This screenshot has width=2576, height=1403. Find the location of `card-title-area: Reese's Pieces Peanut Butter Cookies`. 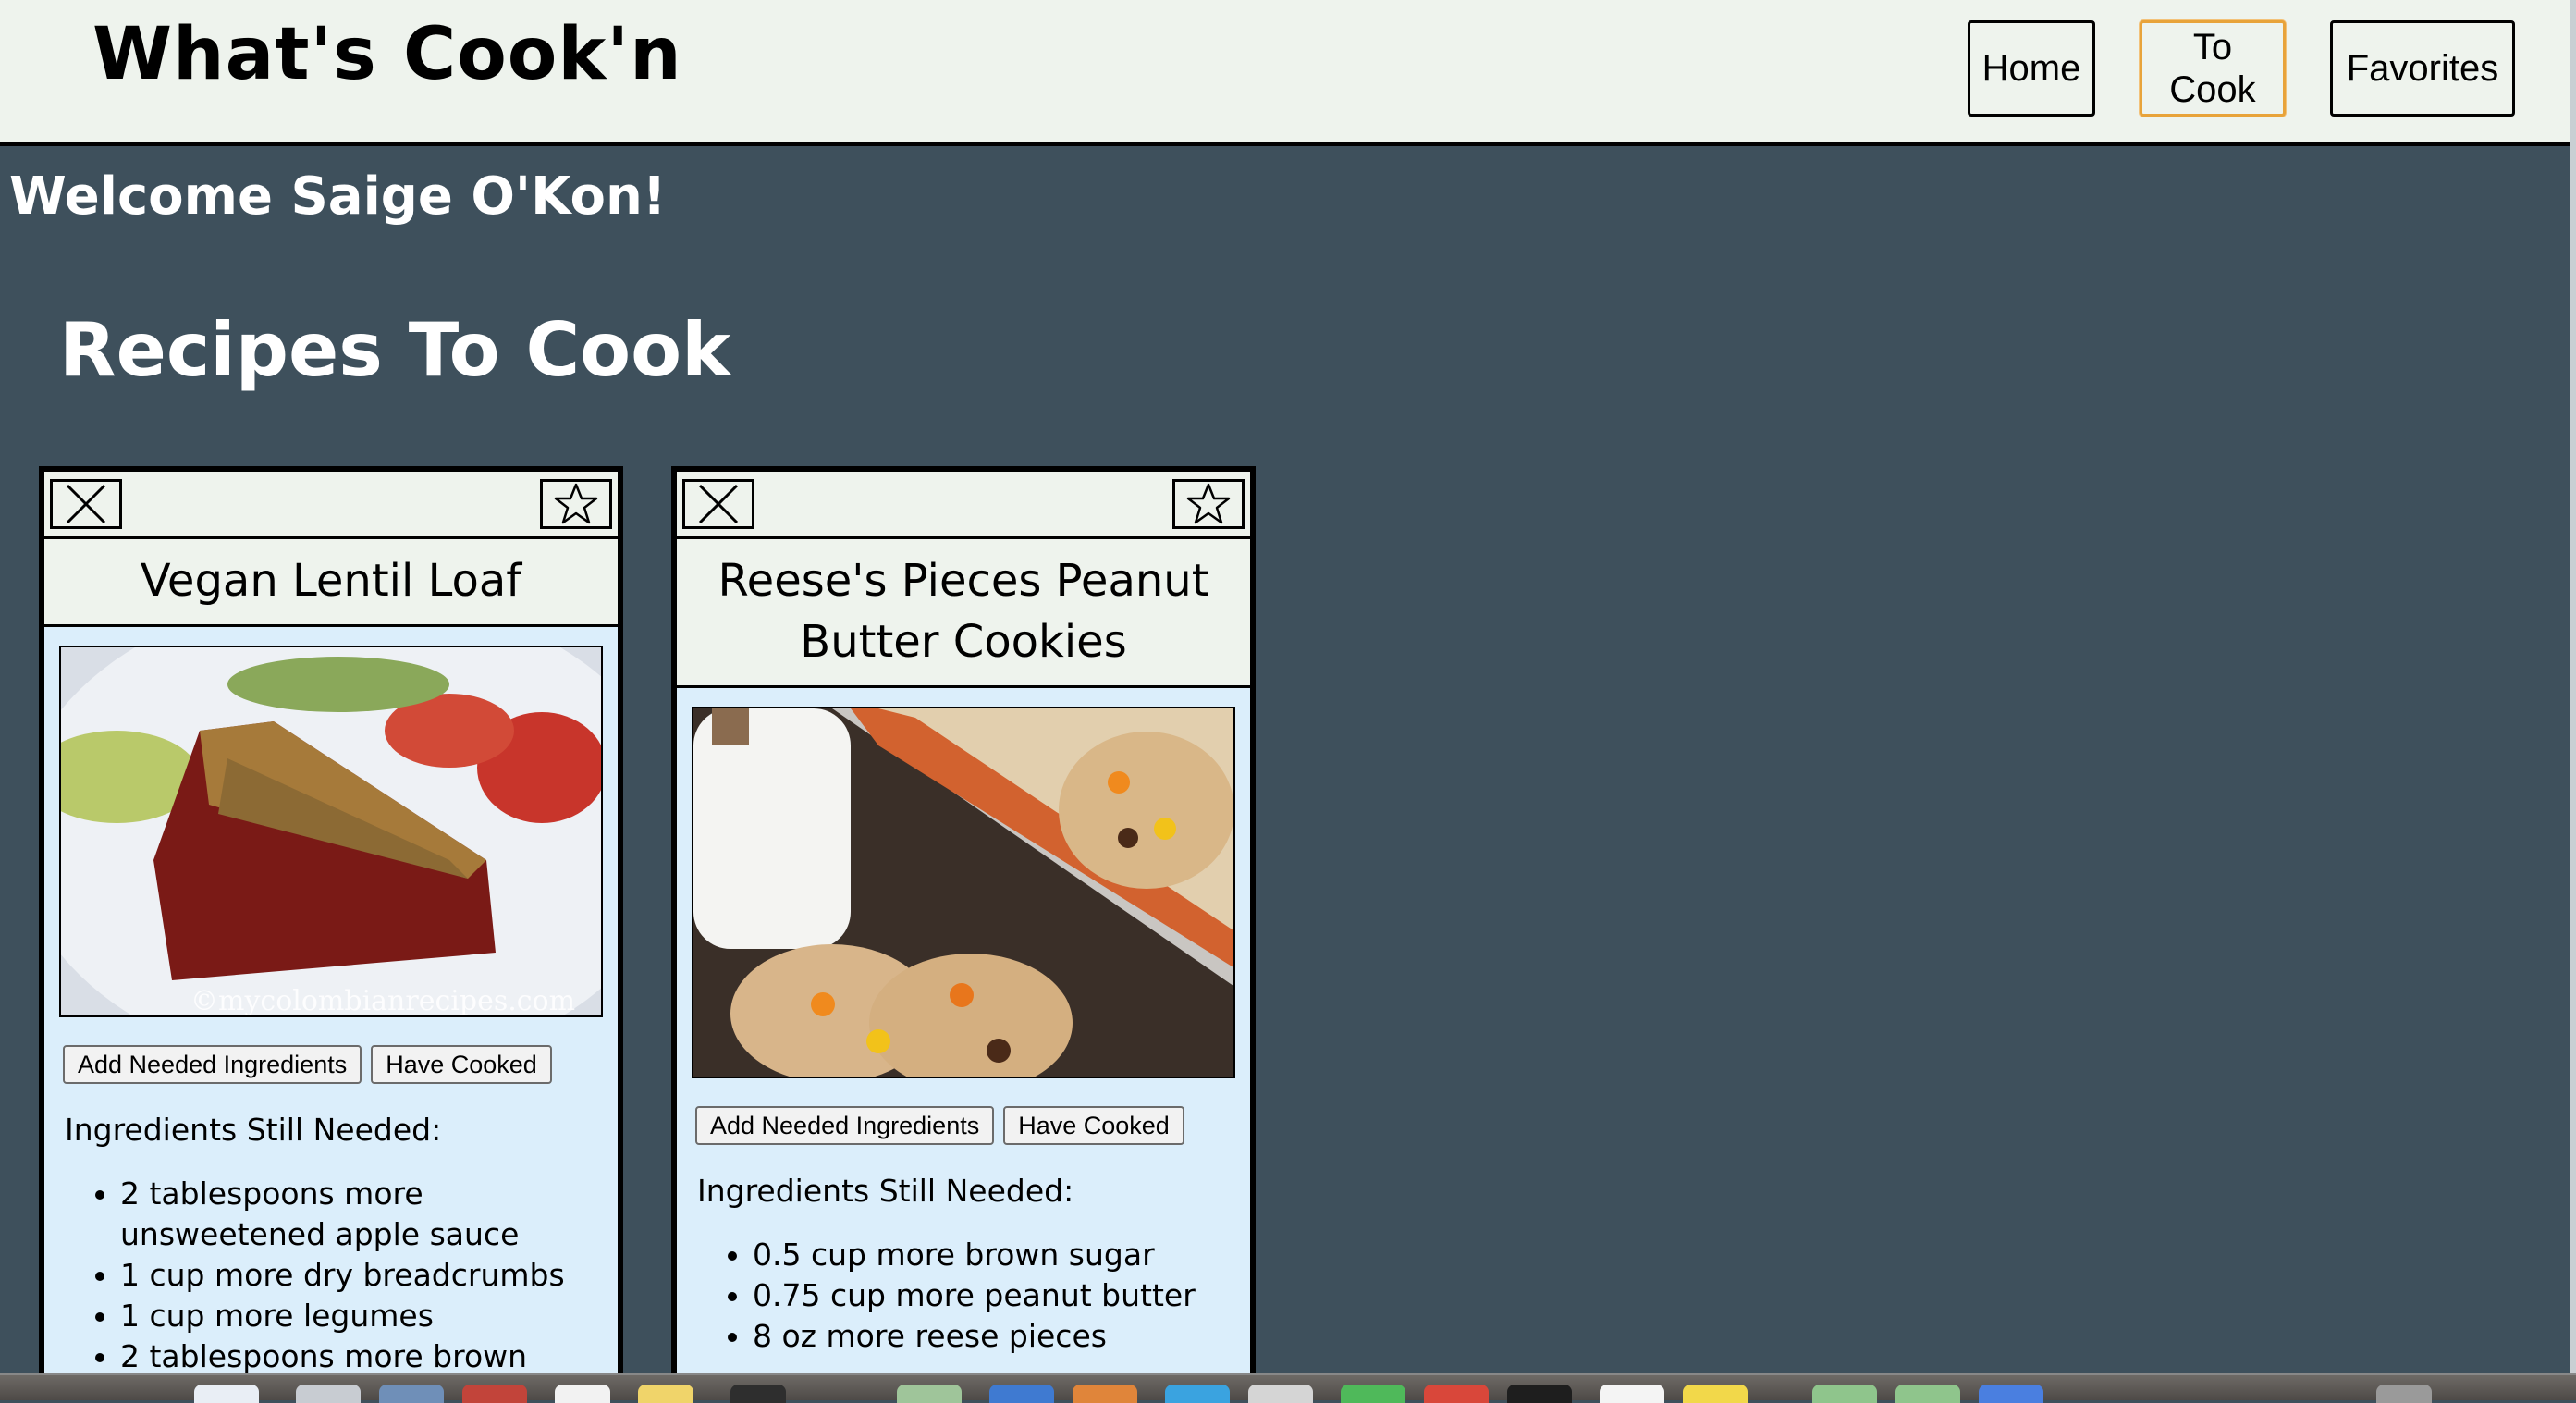

card-title-area: Reese's Pieces Peanut Butter Cookies is located at coordinates (964, 614).